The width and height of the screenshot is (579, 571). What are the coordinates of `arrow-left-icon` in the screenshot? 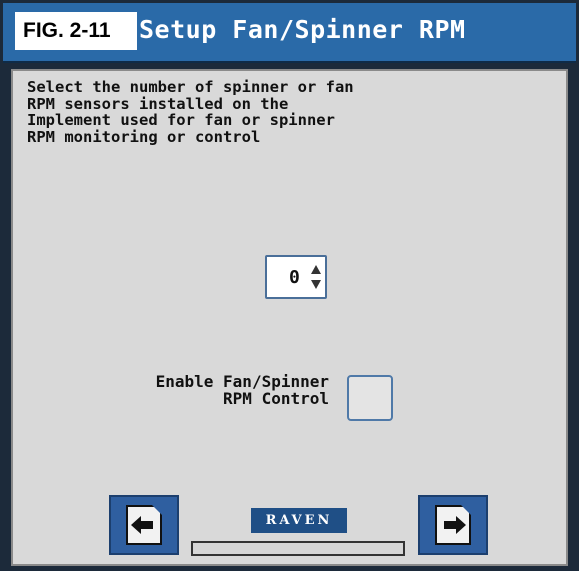 It's located at (142, 525).